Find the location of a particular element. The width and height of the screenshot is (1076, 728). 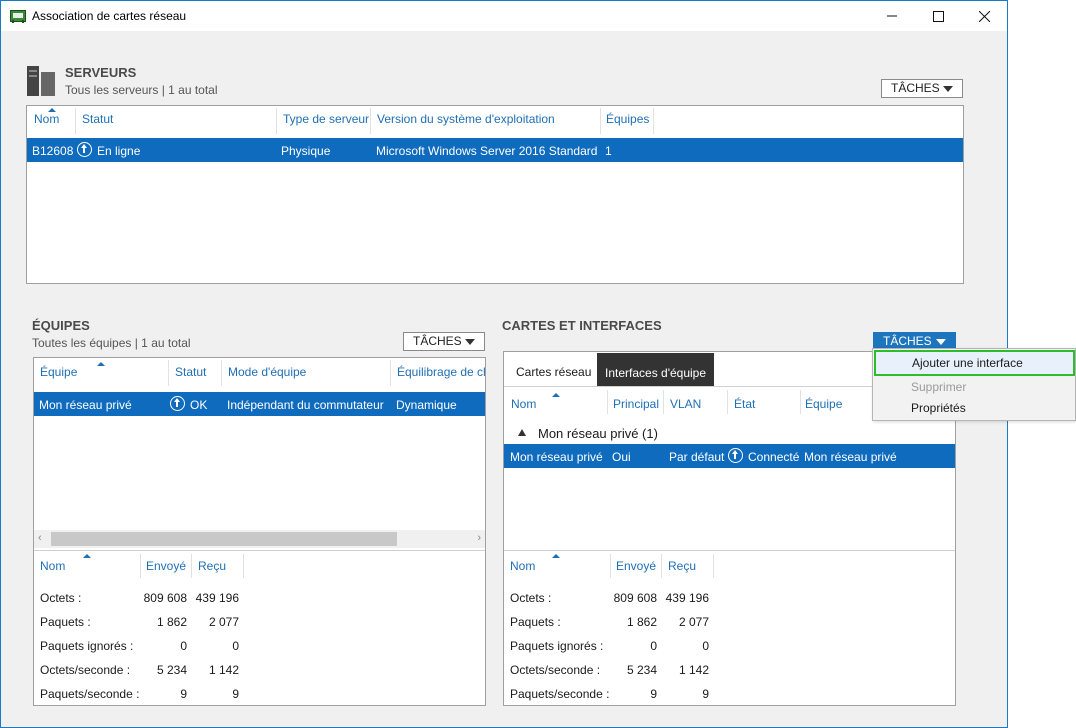

scroll-left-icon: ‹ is located at coordinates (40, 538).